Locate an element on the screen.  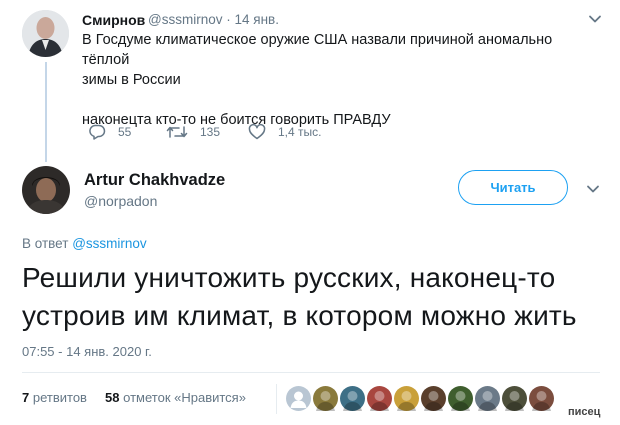
tweet1-like-action: 1,4 тыс. is located at coordinates (284, 132).